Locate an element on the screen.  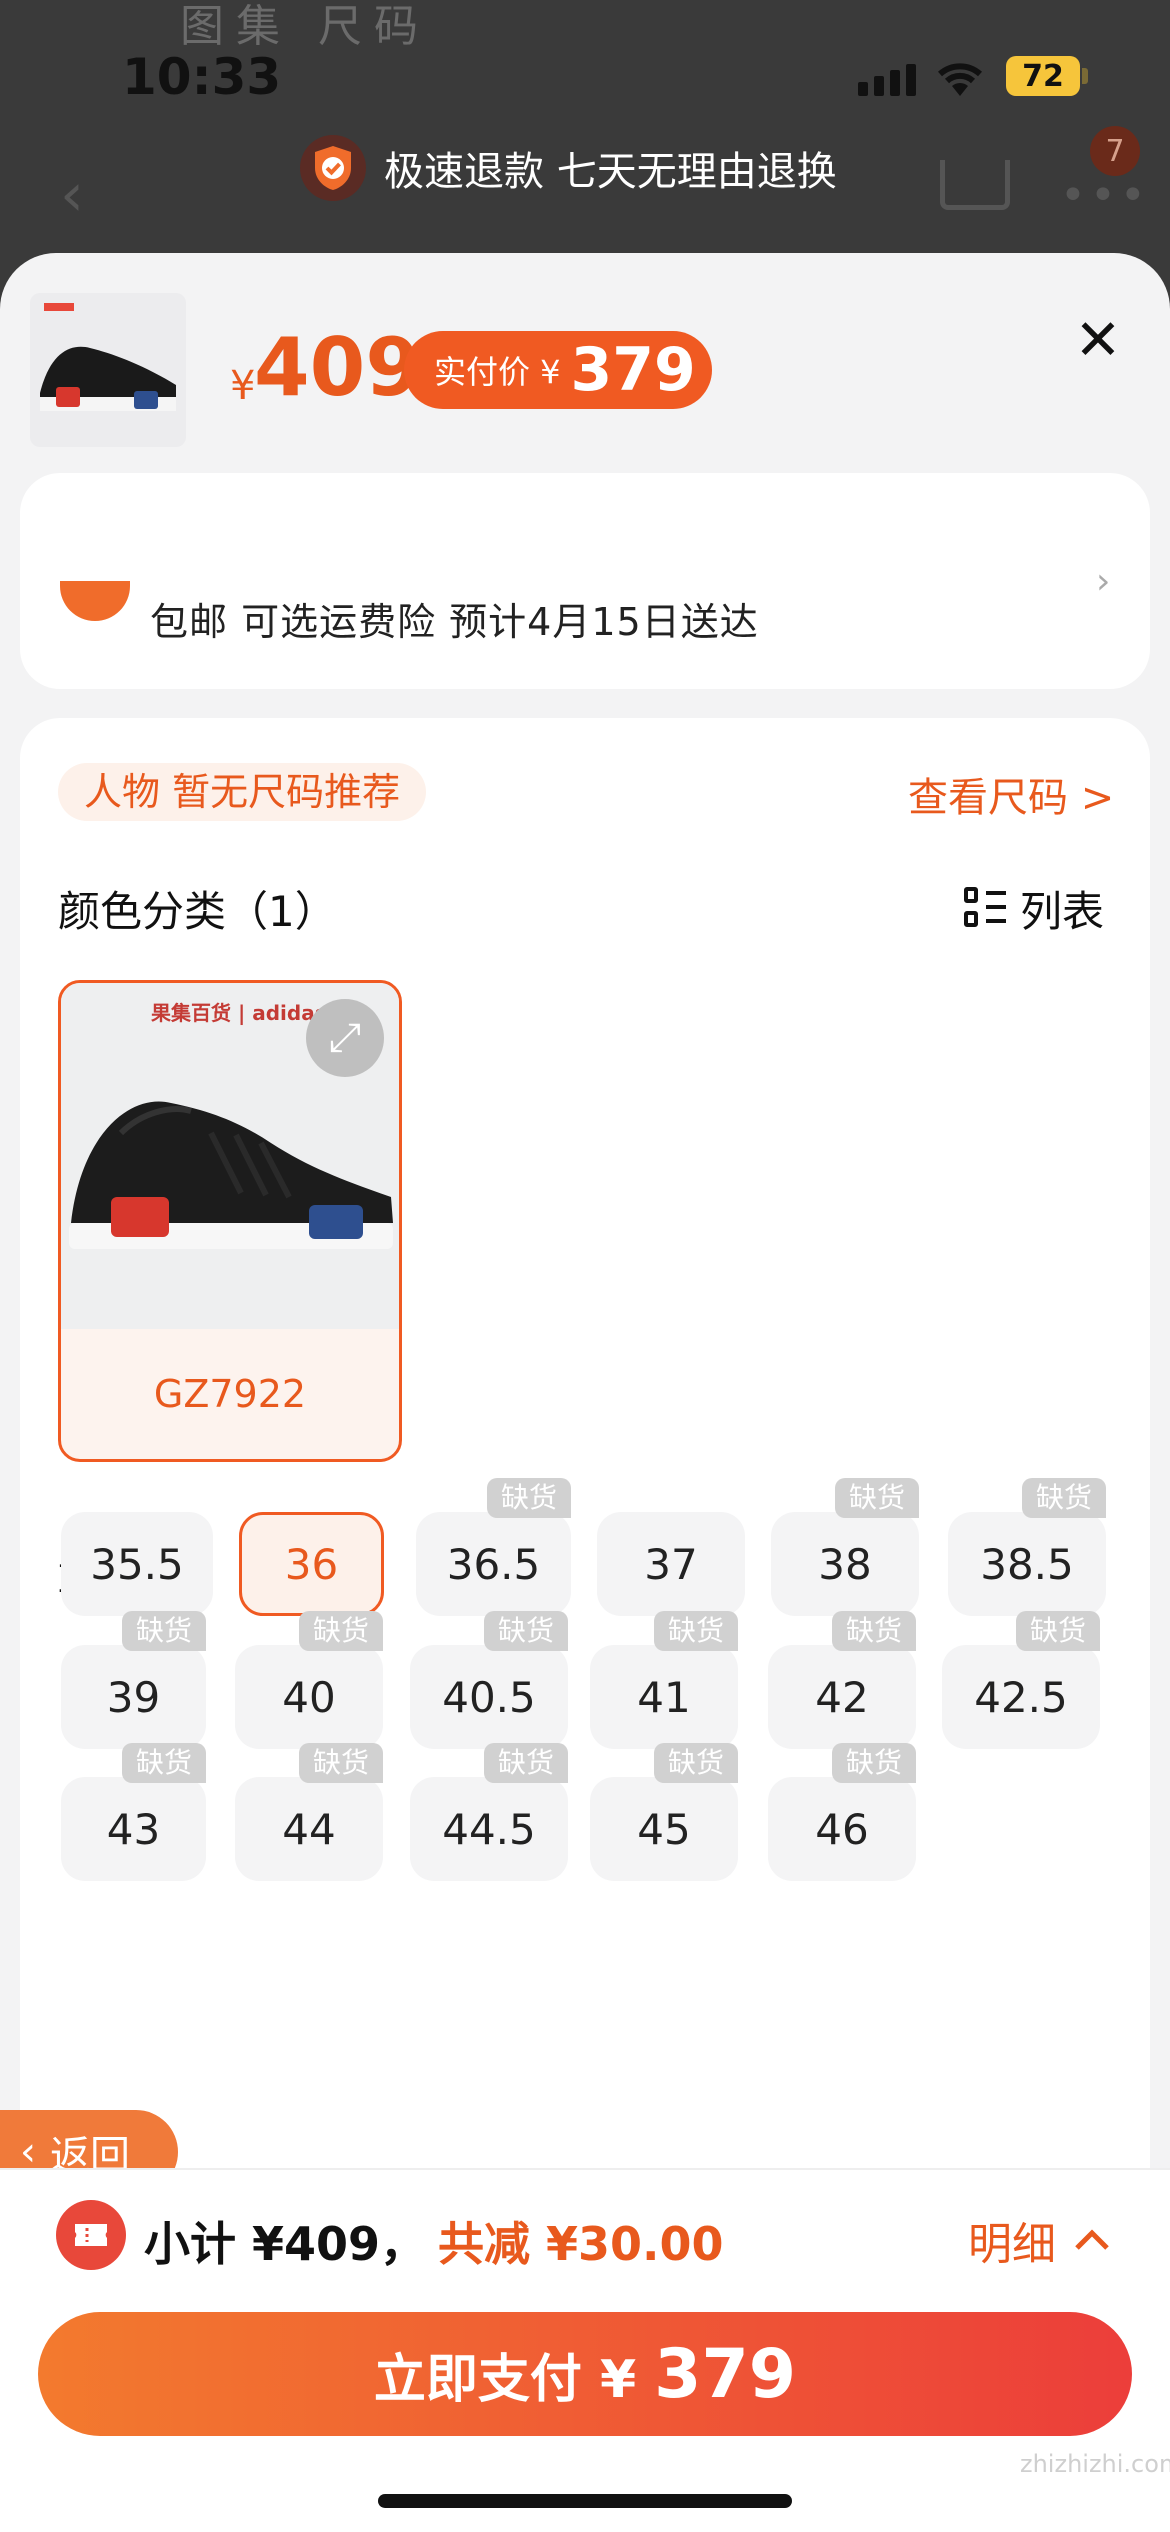
size-option-label: 40 is located at coordinates (309, 1697).